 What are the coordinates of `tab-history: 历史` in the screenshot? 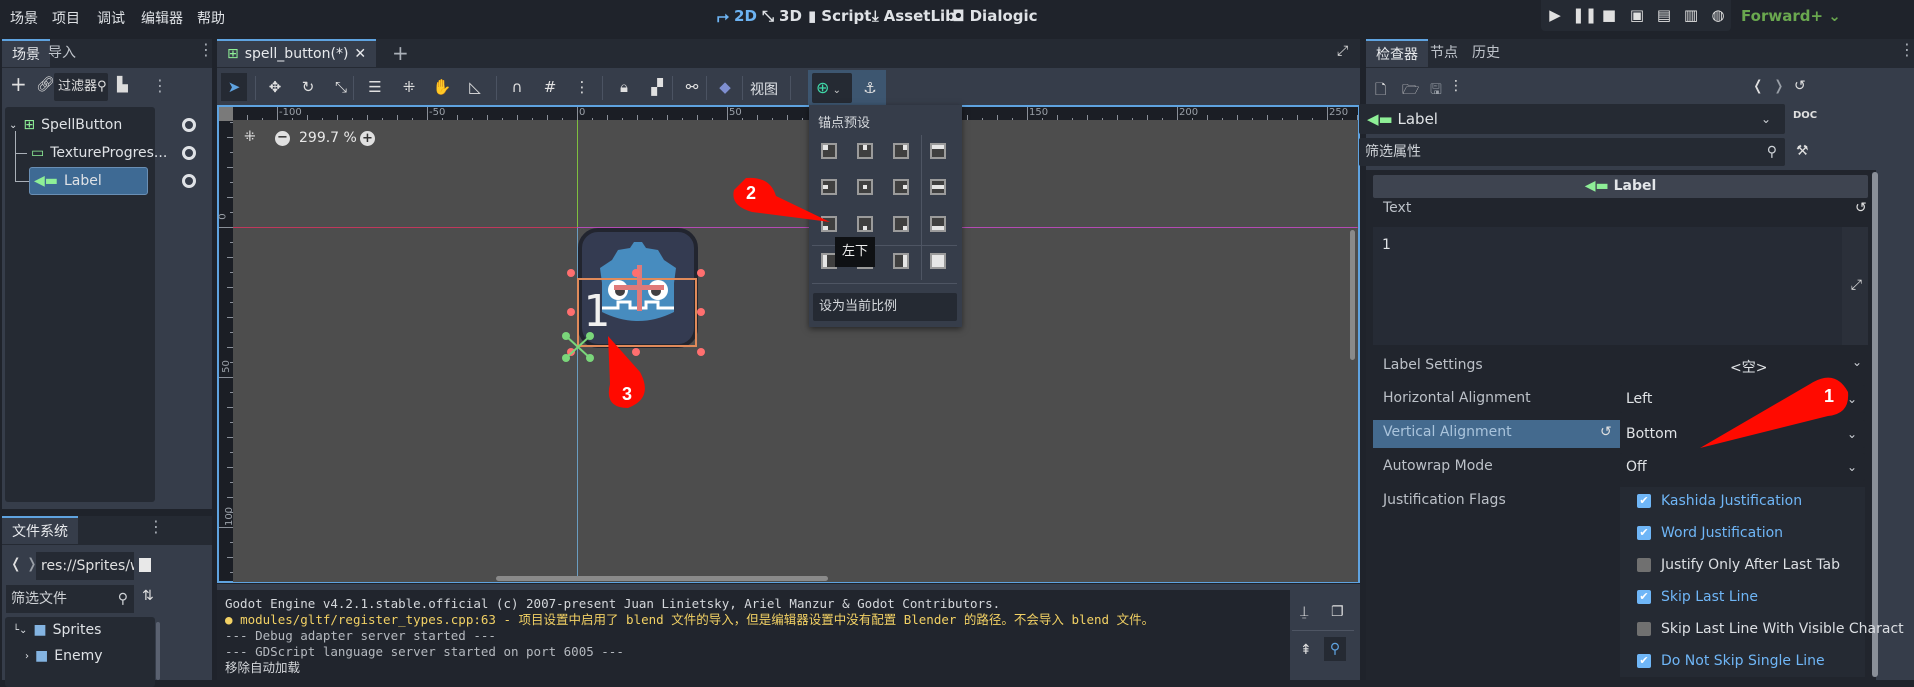 It's located at (1486, 53).